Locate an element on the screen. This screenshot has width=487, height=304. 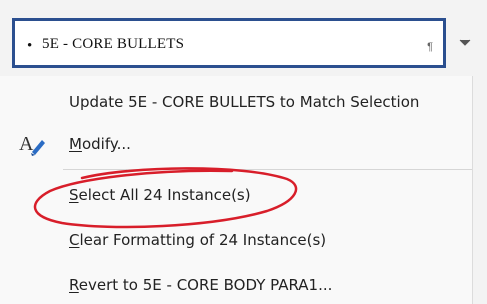
style-dropdown-button is located at coordinates (465, 43).